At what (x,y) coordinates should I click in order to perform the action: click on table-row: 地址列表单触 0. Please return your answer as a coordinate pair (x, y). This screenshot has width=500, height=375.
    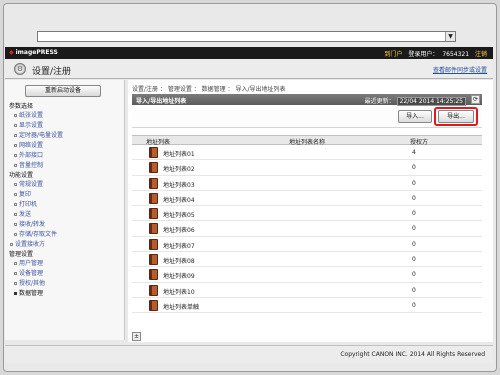
    Looking at the image, I should click on (307, 306).